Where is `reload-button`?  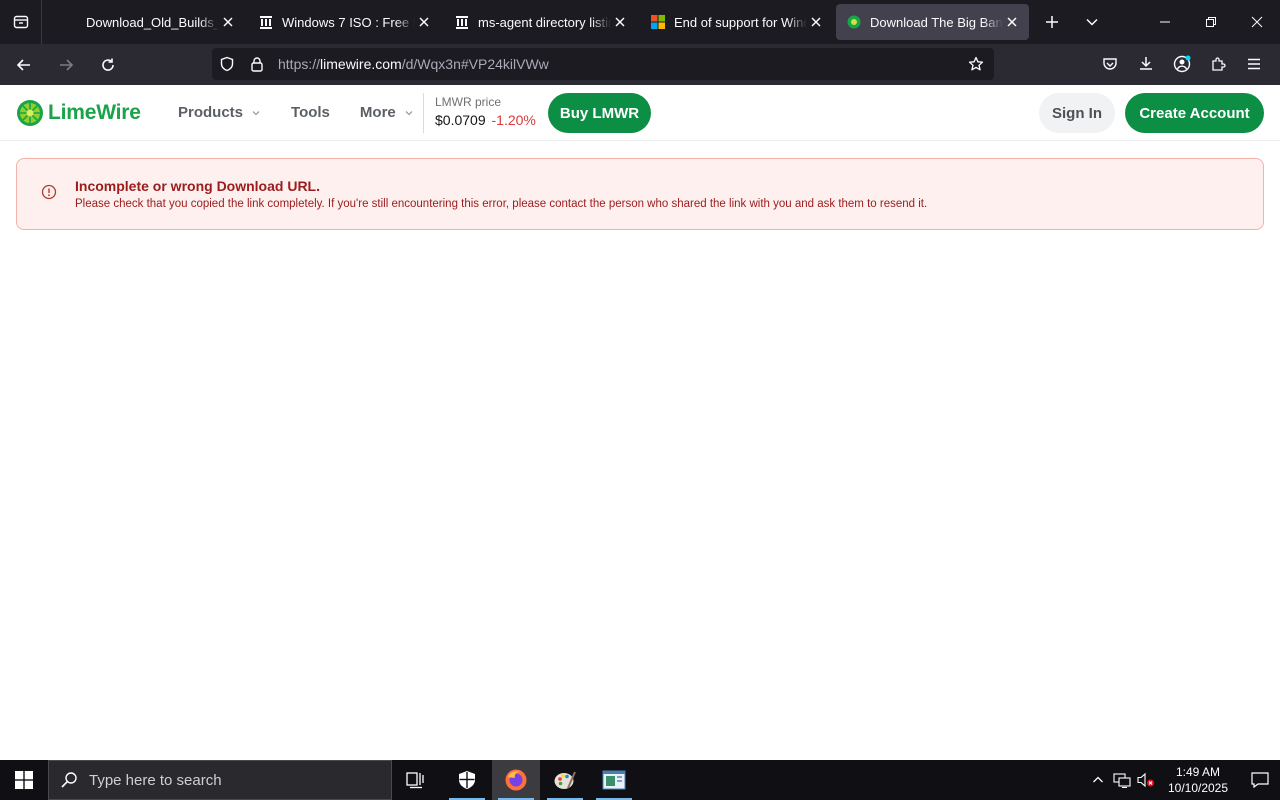 reload-button is located at coordinates (108, 65).